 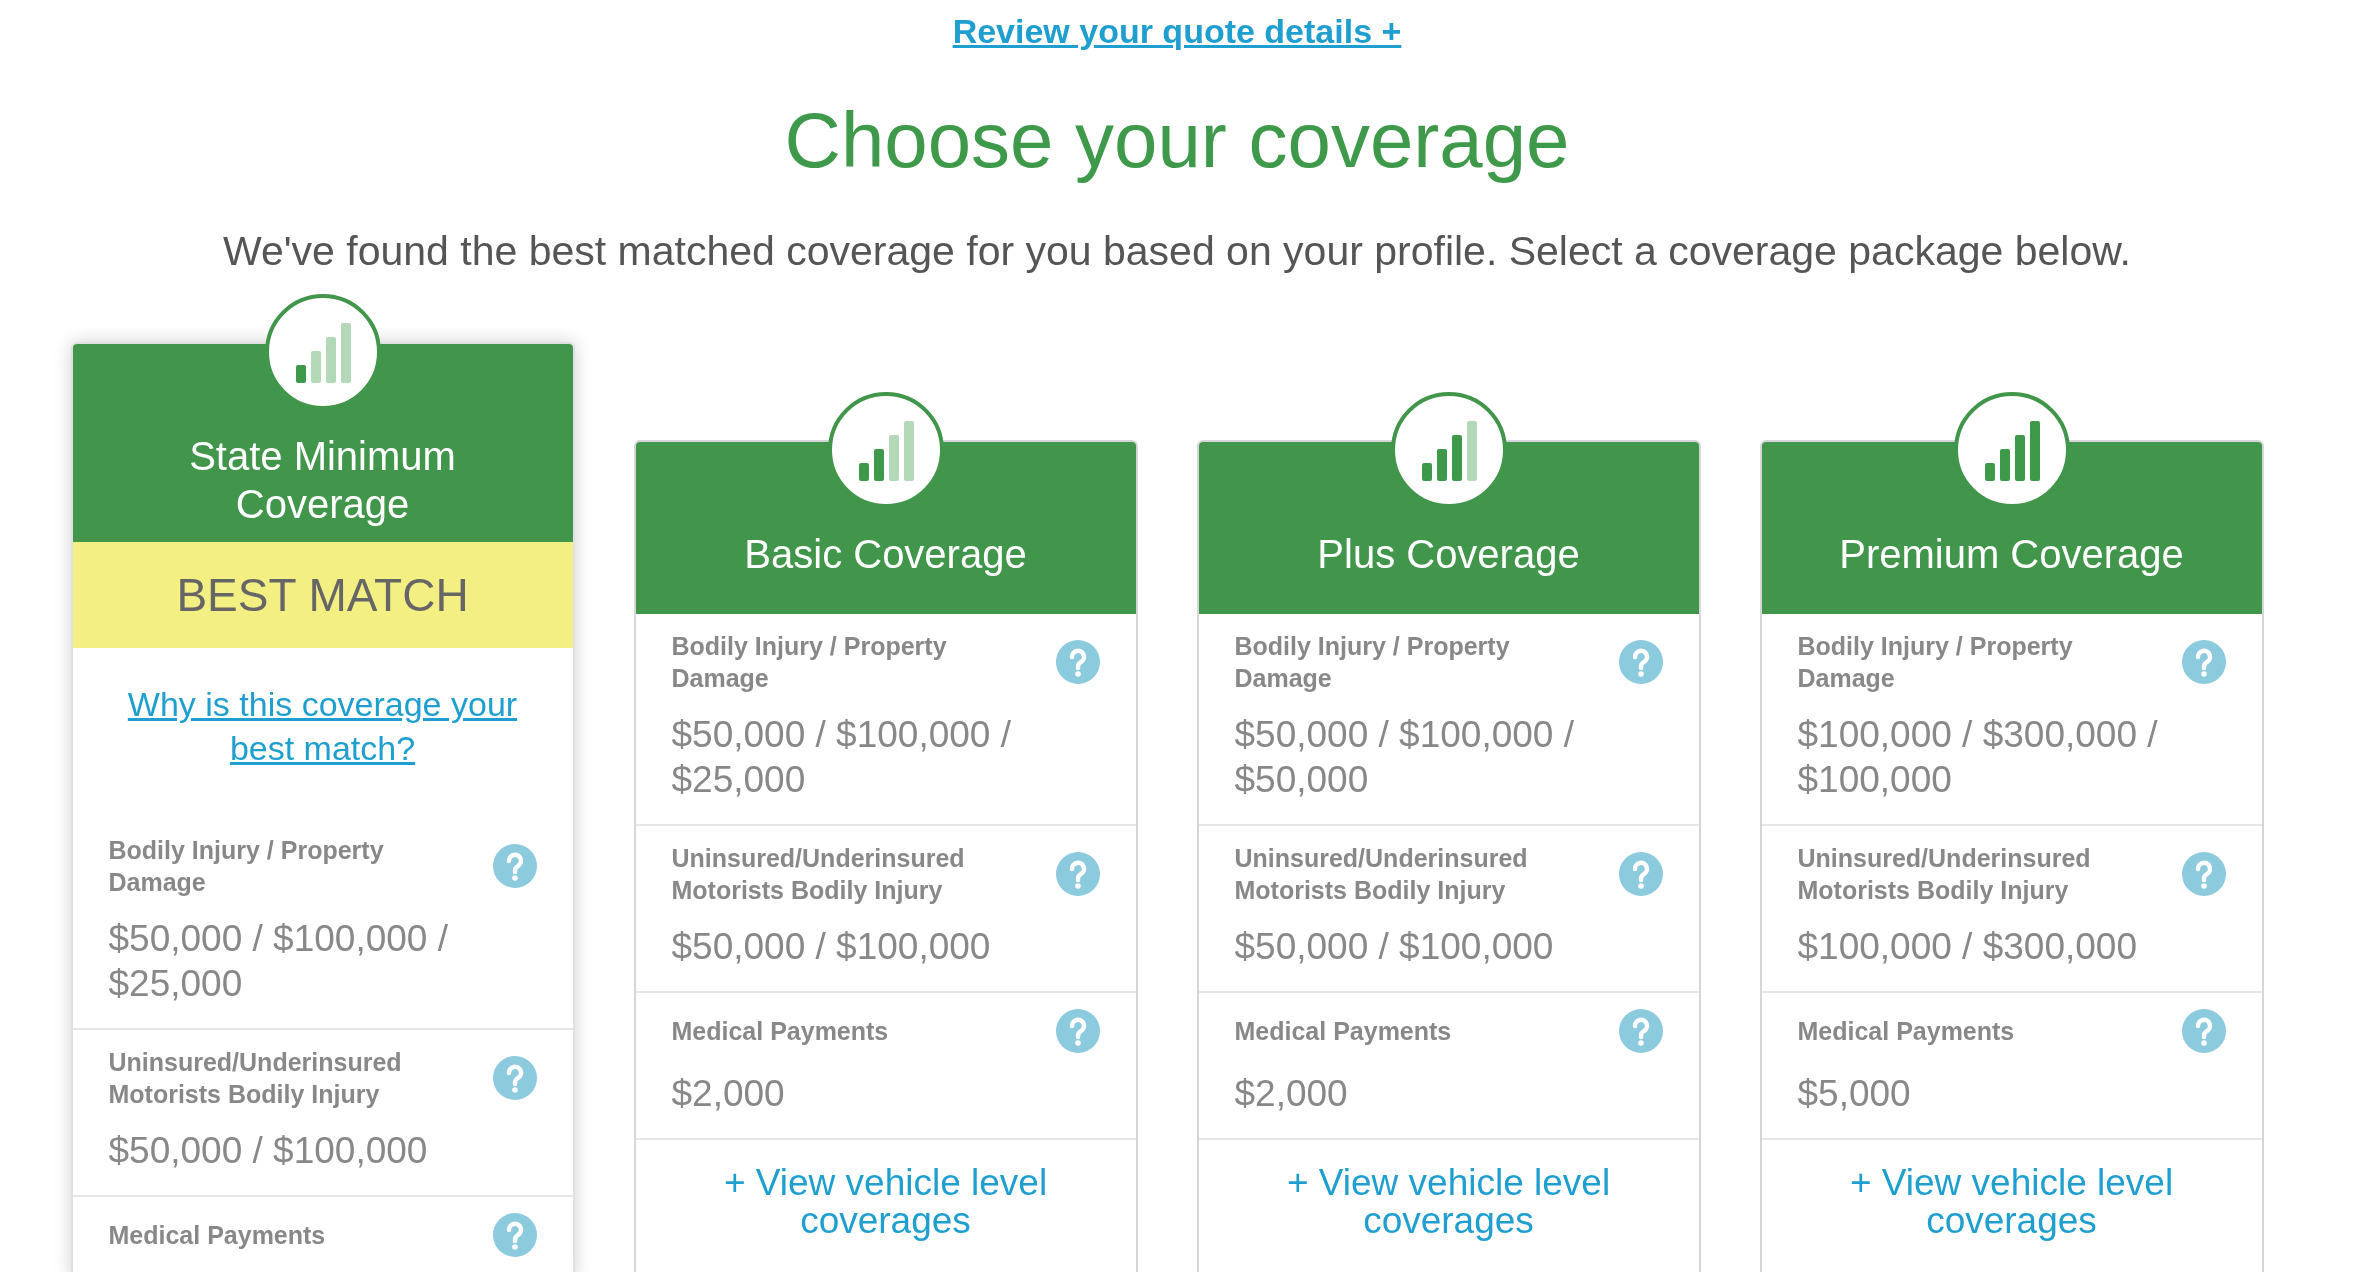 I want to click on package-name: Plus Coverage, so click(x=1448, y=554).